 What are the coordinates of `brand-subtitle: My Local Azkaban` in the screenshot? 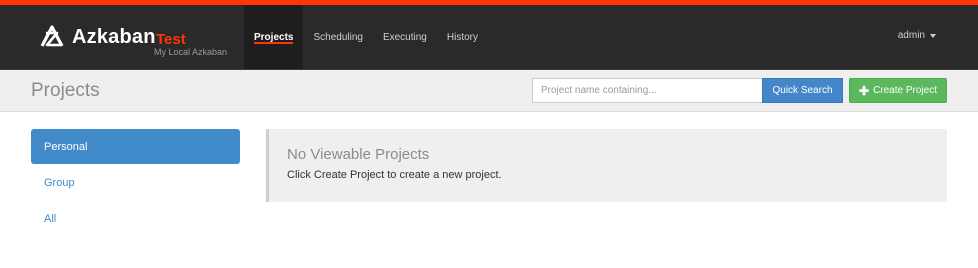 It's located at (191, 52).